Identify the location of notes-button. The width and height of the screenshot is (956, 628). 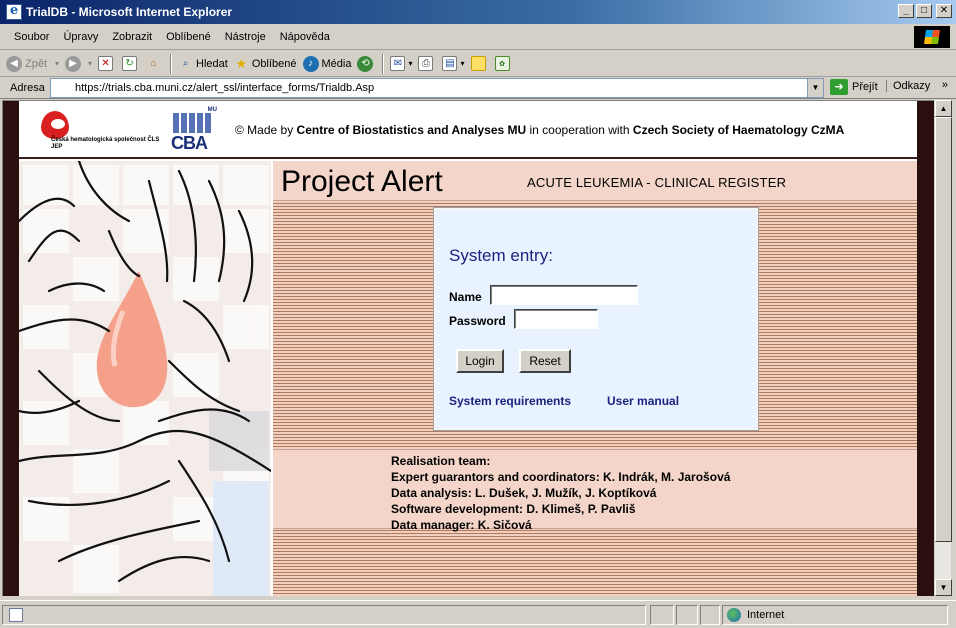
(479, 63).